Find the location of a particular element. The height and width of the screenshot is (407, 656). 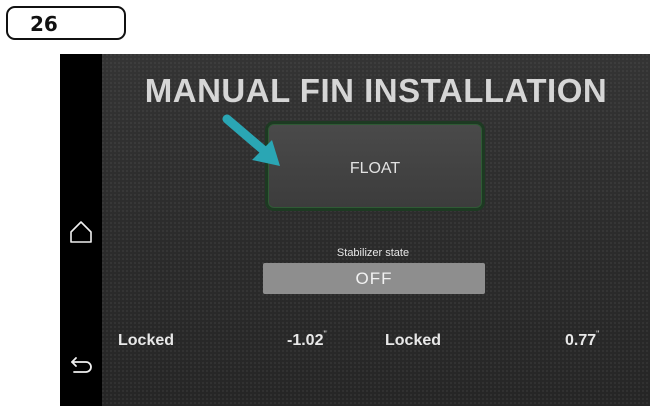

back-icon is located at coordinates (82, 365).